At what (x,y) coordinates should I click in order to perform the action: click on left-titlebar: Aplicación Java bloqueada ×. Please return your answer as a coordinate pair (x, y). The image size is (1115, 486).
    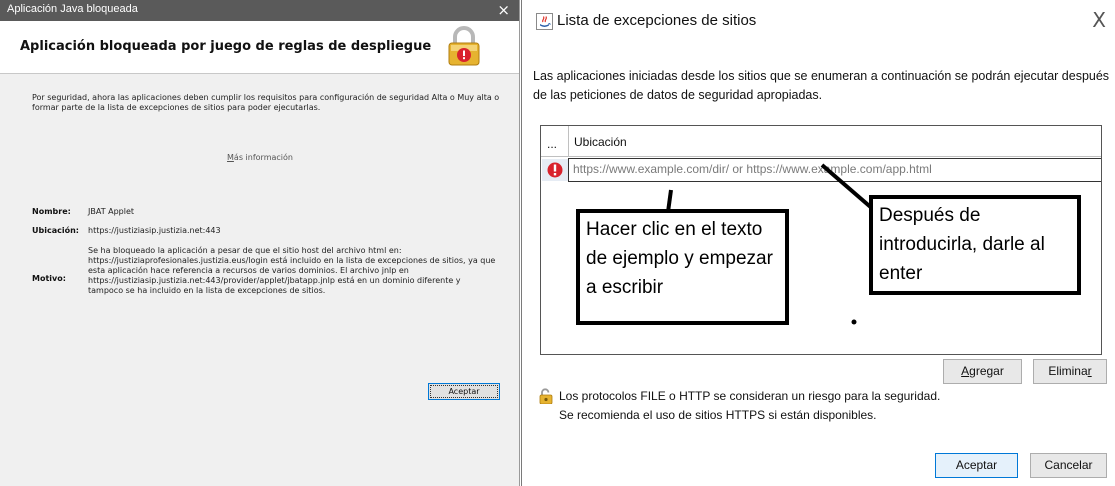
    Looking at the image, I should click on (259, 10).